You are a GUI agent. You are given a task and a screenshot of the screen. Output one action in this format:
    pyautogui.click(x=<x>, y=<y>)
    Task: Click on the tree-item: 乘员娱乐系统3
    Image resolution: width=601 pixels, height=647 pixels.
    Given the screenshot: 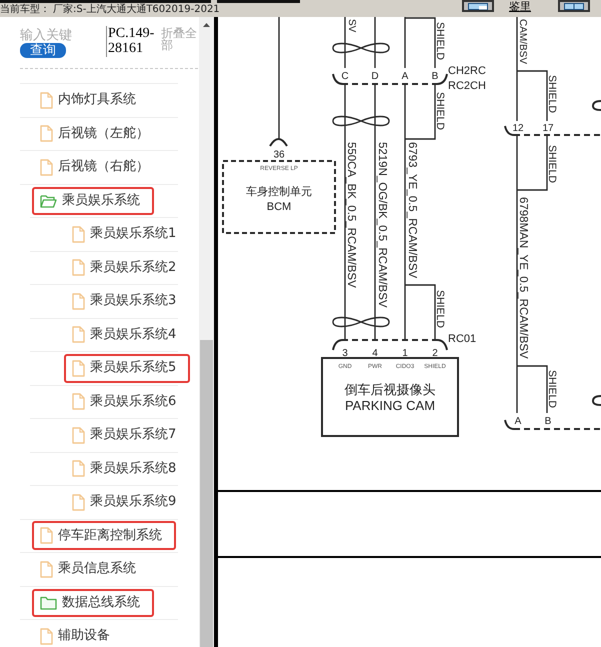 What is the action you would take?
    pyautogui.click(x=127, y=301)
    